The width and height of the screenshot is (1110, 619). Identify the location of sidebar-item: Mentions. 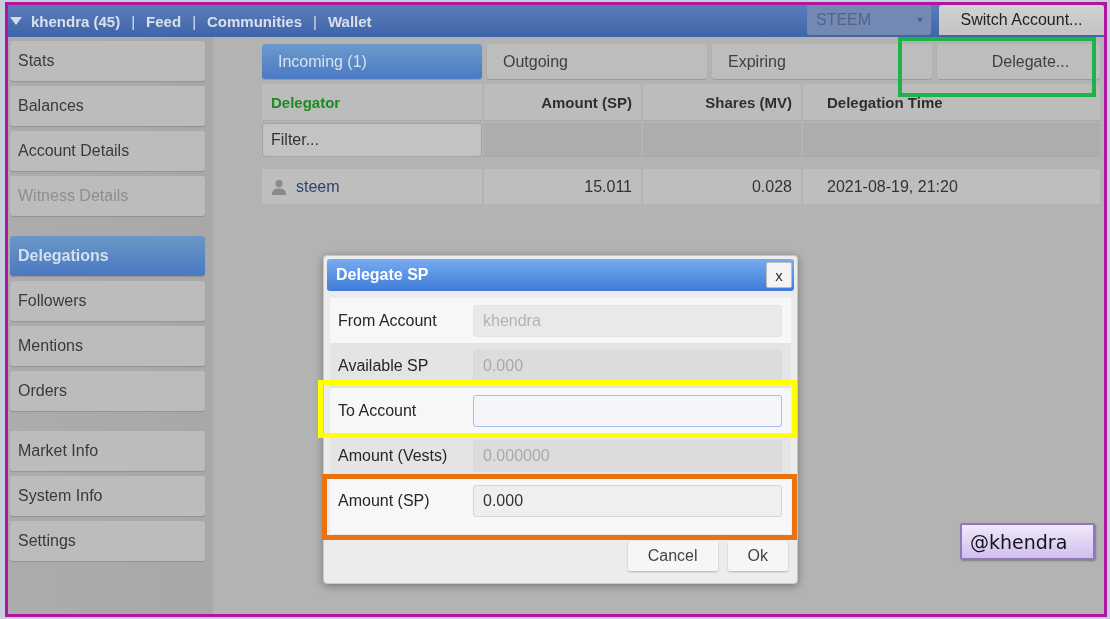
(107, 346).